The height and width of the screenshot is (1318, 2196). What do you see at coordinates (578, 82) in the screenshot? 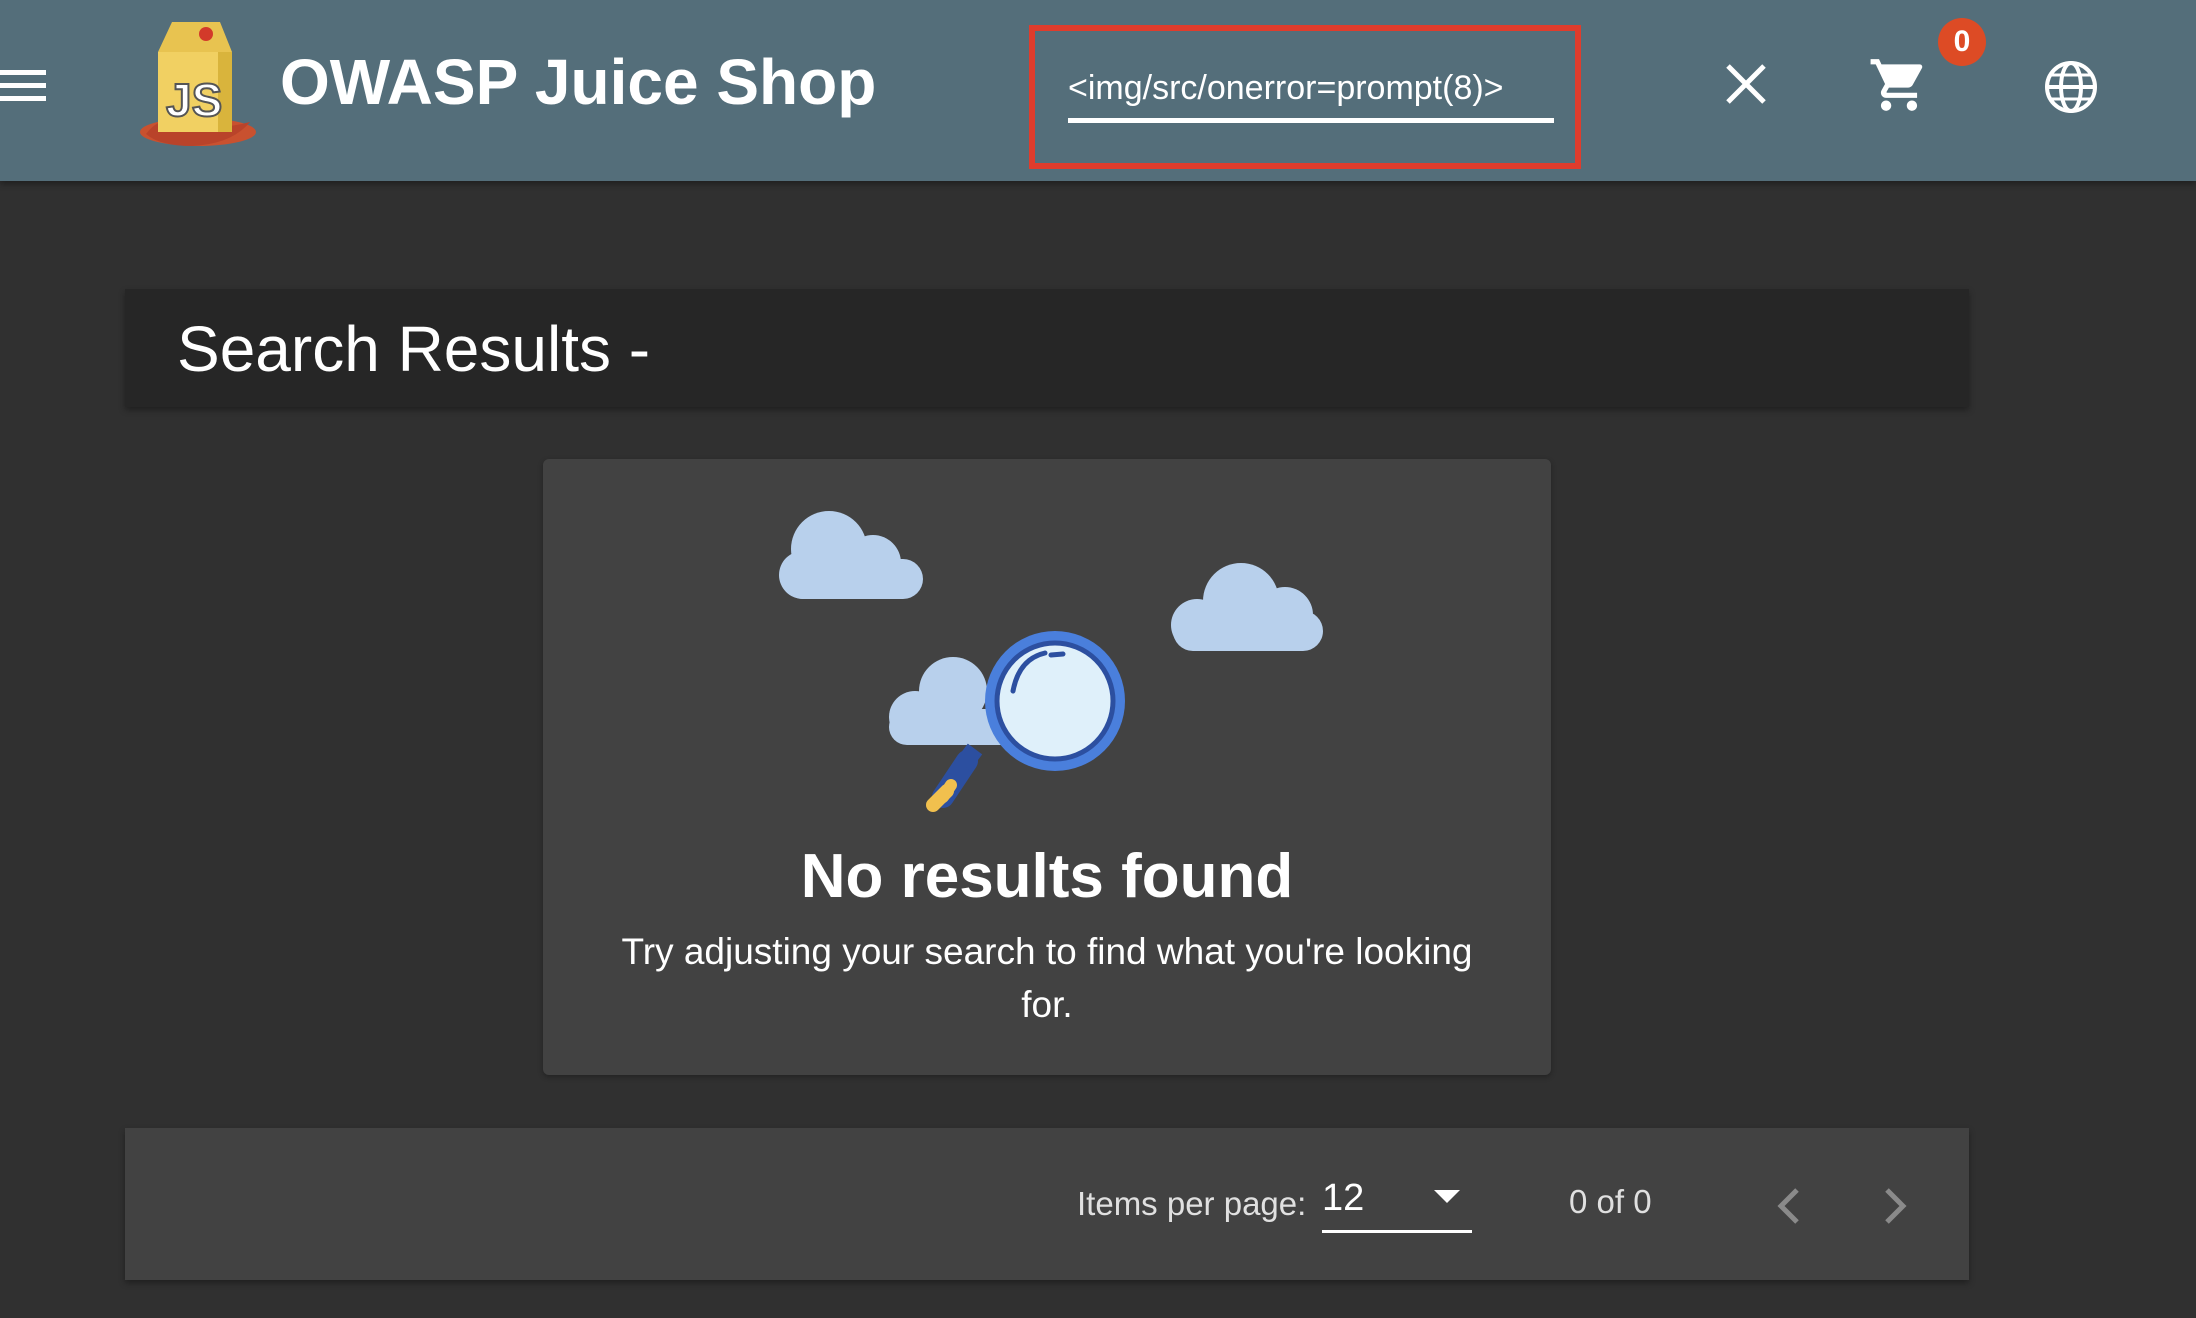
I see `app-title: OWASP Juice Shop` at bounding box center [578, 82].